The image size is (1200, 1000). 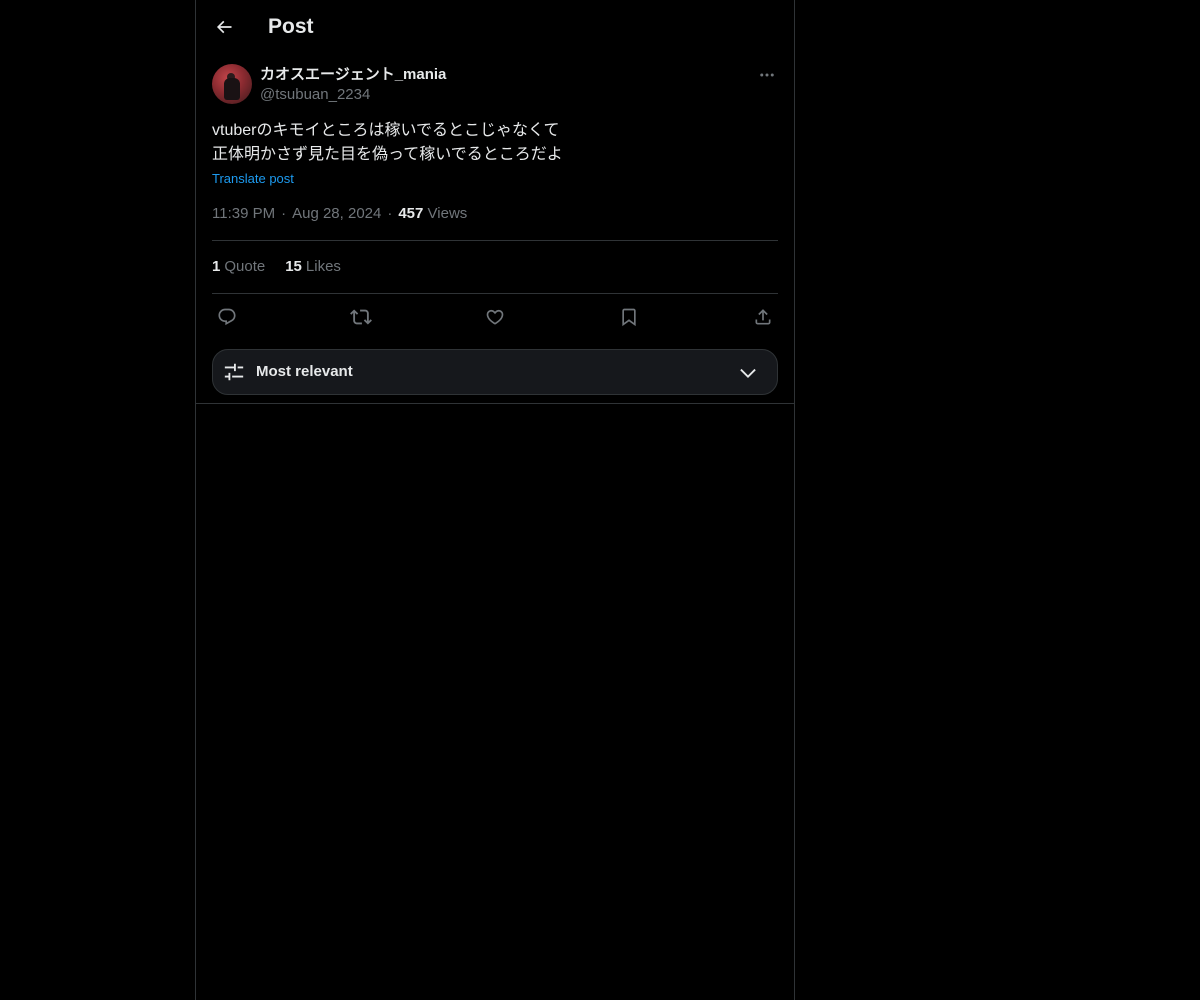 What do you see at coordinates (315, 95) in the screenshot?
I see `author-handle: @tsubuan_2234` at bounding box center [315, 95].